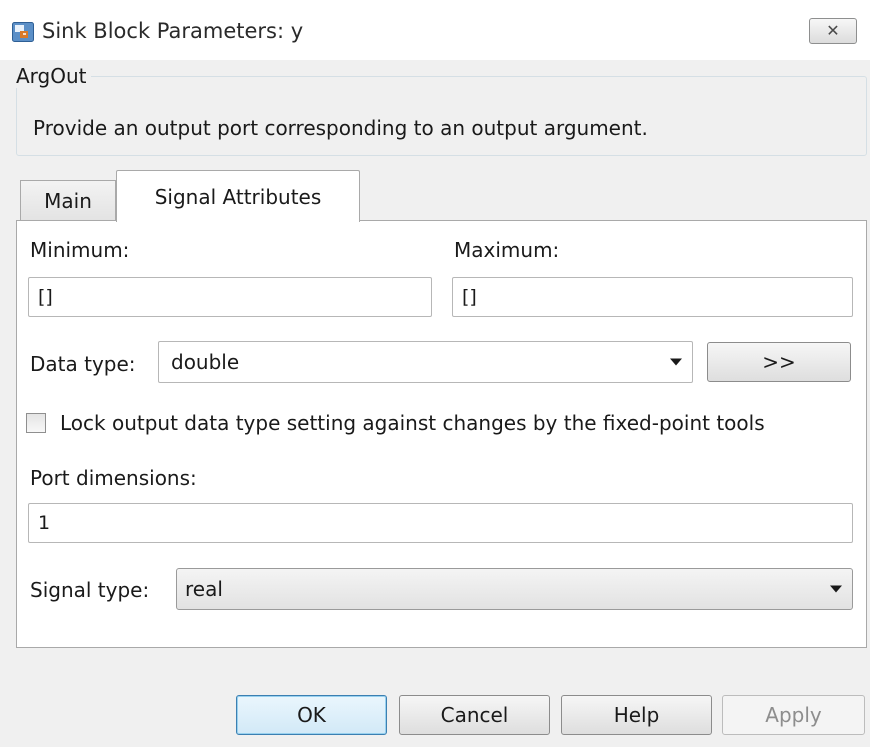 Image resolution: width=870 pixels, height=747 pixels. What do you see at coordinates (311, 715) in the screenshot?
I see `ok-button: OK` at bounding box center [311, 715].